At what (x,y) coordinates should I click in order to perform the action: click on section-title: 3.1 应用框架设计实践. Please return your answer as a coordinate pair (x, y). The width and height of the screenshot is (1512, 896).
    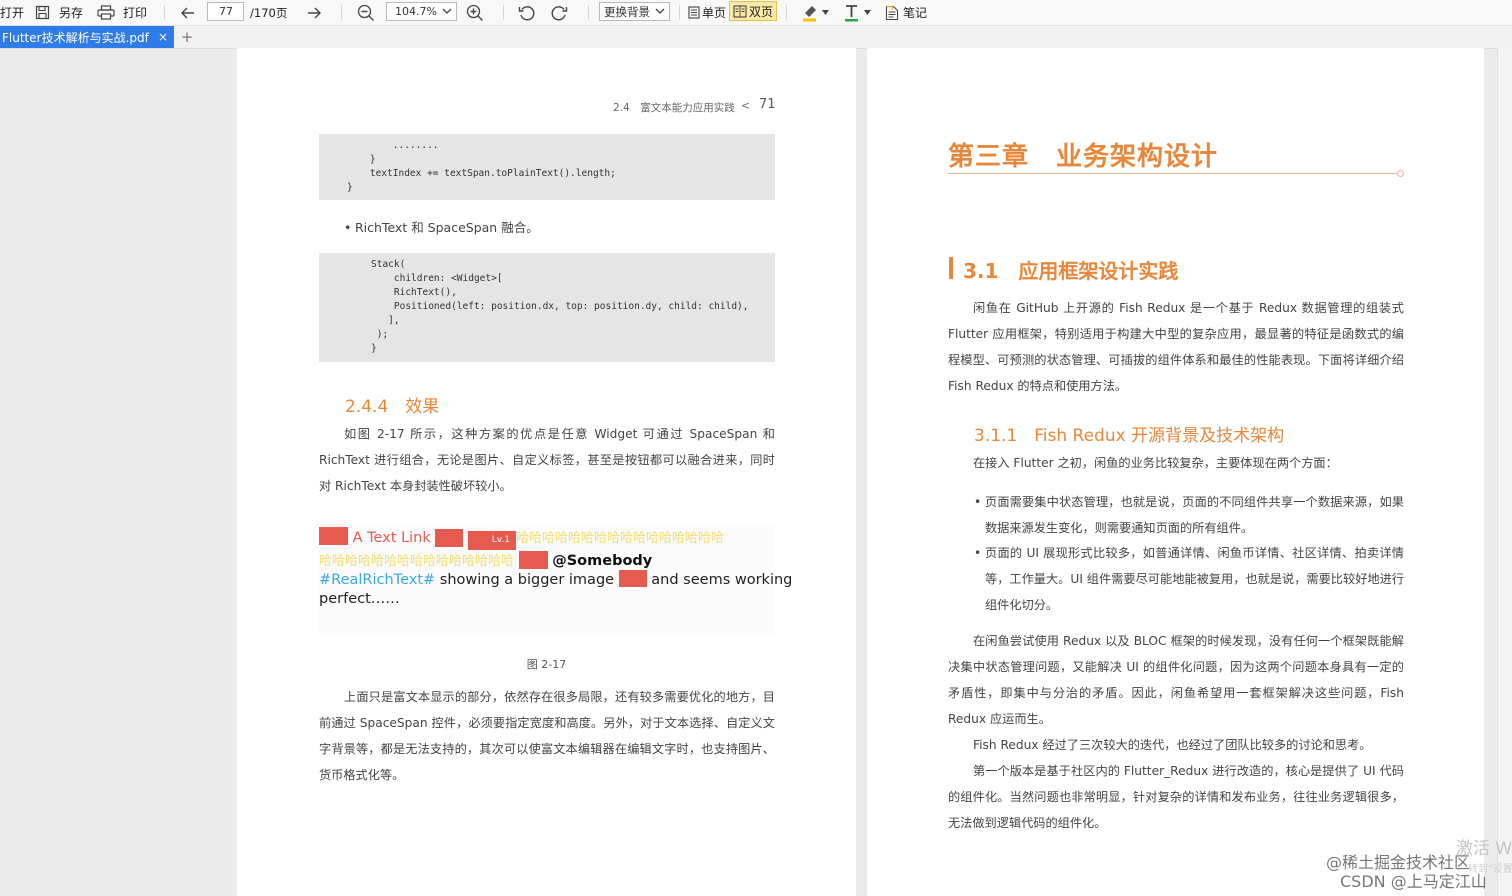
    Looking at the image, I should click on (1071, 271).